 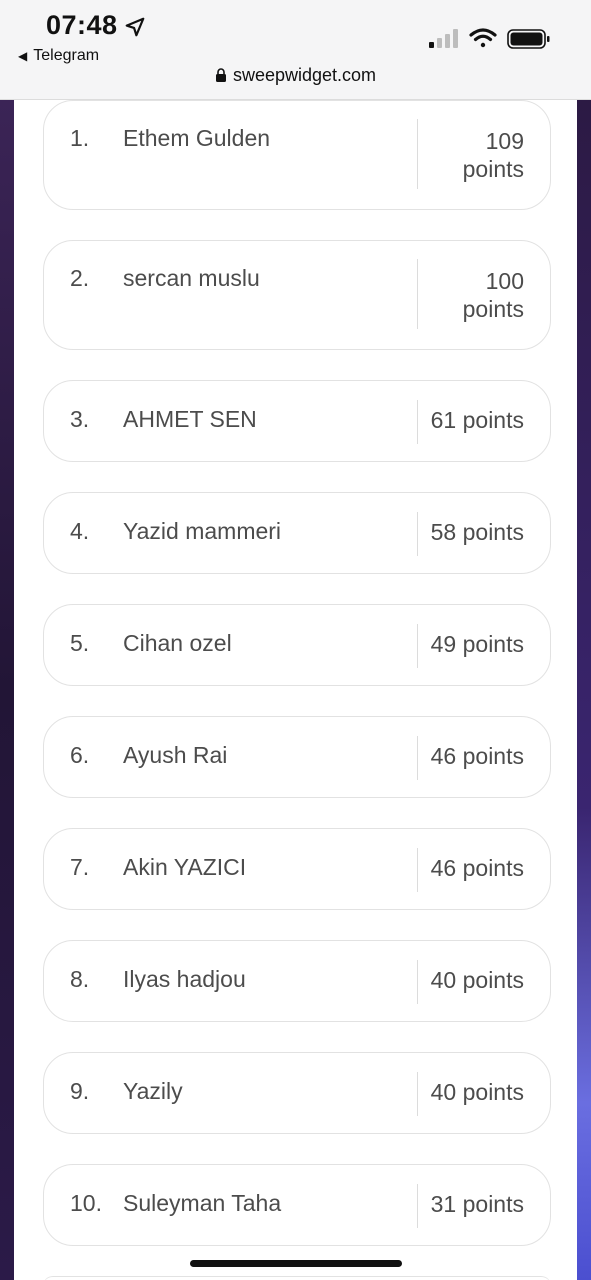 I want to click on entry-rank: 6., so click(x=80, y=755).